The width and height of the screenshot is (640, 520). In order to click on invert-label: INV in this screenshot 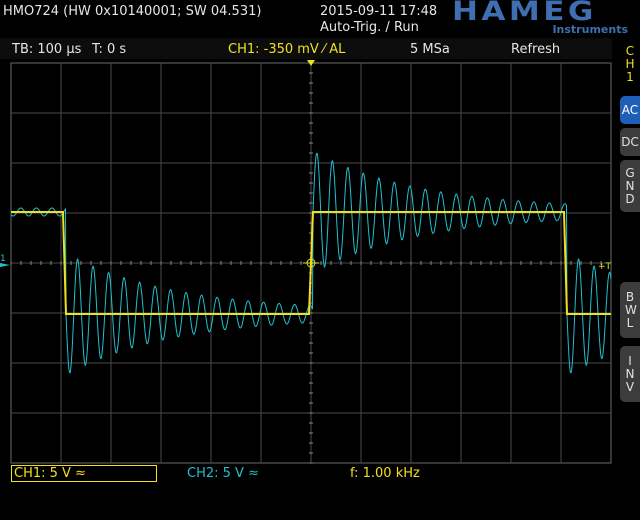, I will do `click(630, 373)`.